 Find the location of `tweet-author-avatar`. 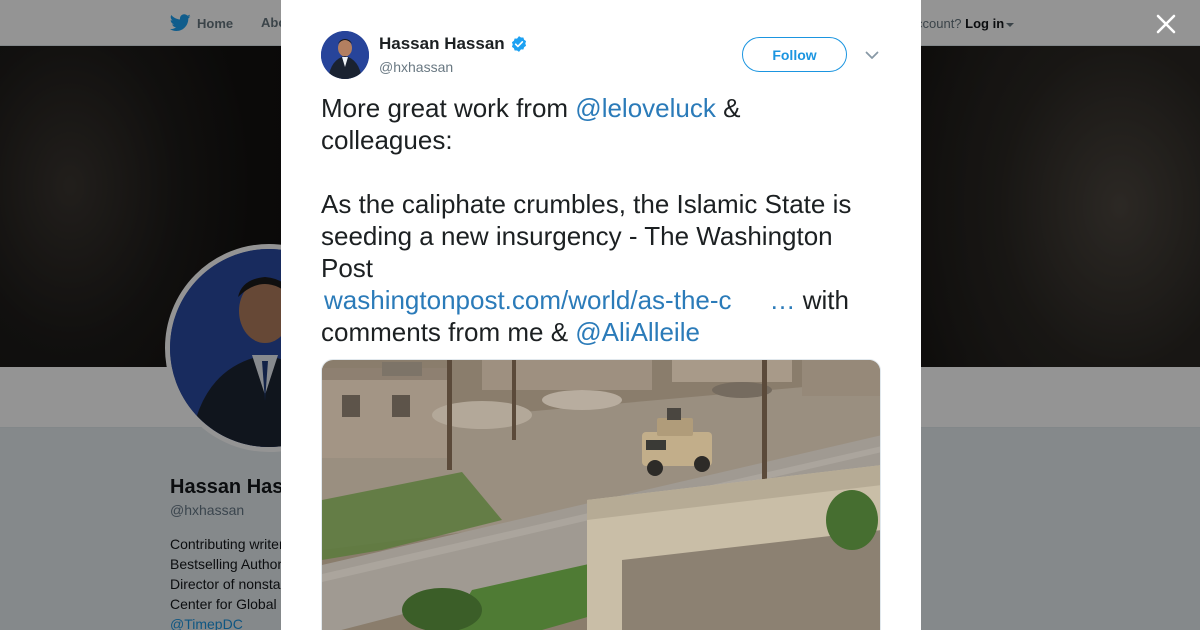

tweet-author-avatar is located at coordinates (345, 55).